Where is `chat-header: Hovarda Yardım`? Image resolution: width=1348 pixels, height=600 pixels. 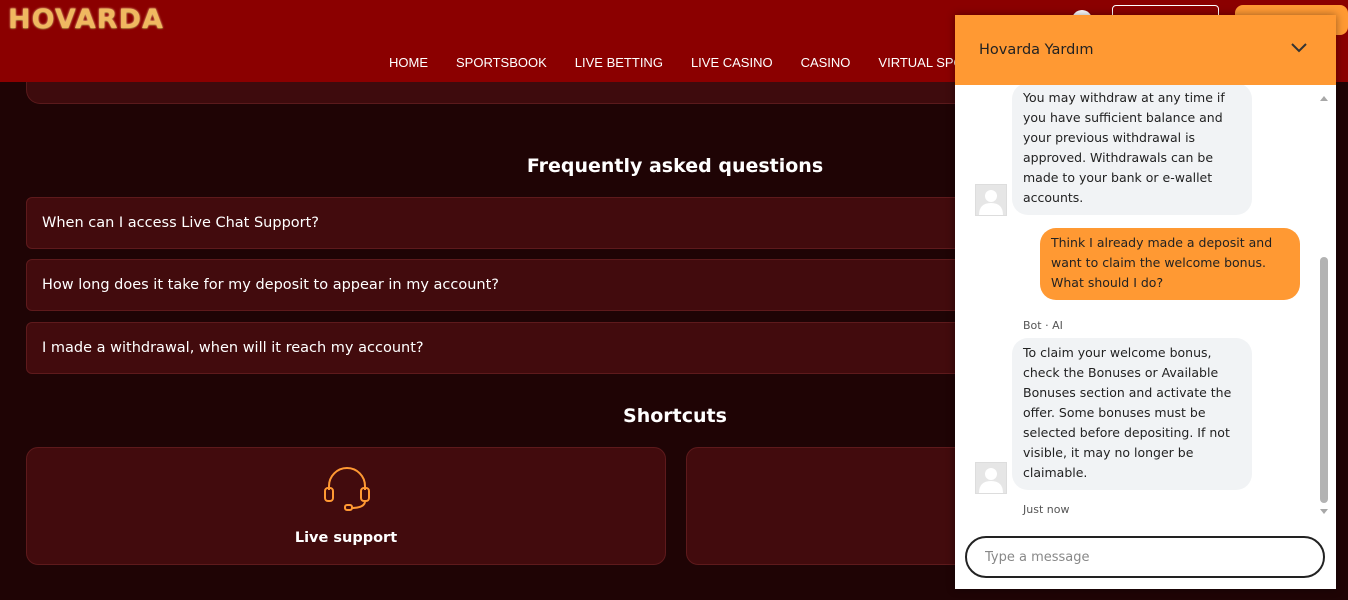 chat-header: Hovarda Yardım is located at coordinates (1145, 50).